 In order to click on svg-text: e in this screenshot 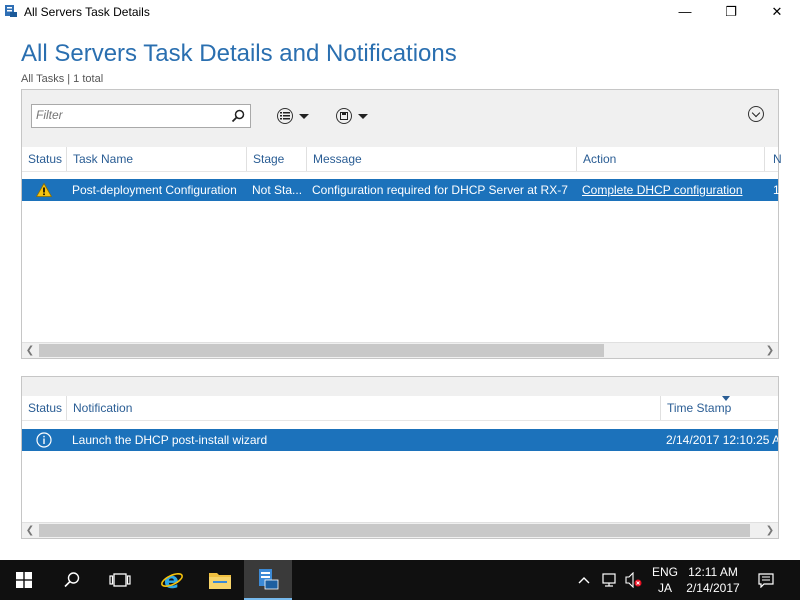, I will do `click(171, 580)`.